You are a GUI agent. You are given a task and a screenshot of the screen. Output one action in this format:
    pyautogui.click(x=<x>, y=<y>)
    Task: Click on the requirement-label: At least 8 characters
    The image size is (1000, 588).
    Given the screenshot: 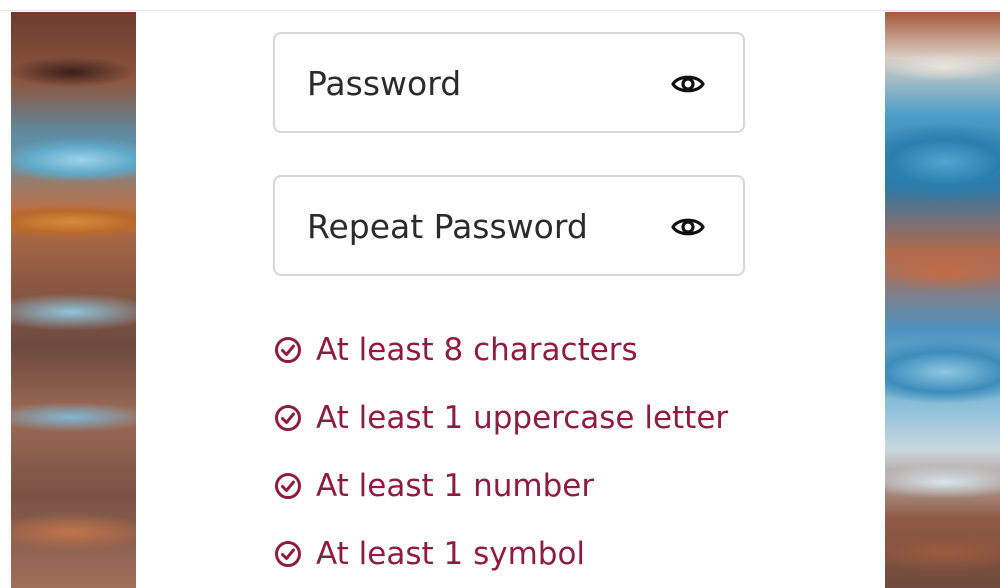 What is the action you would take?
    pyautogui.click(x=477, y=350)
    